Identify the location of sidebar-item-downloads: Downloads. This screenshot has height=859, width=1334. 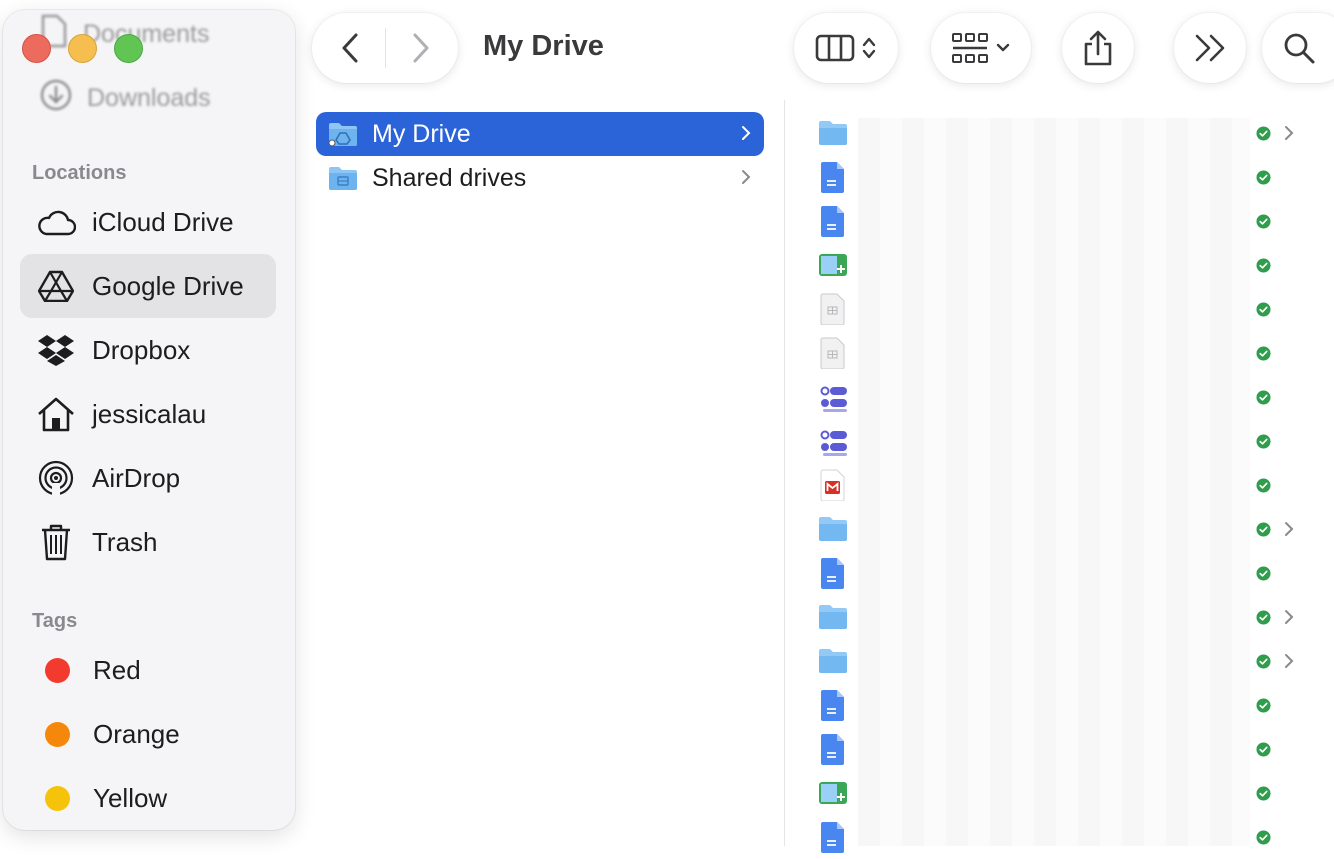
(125, 98).